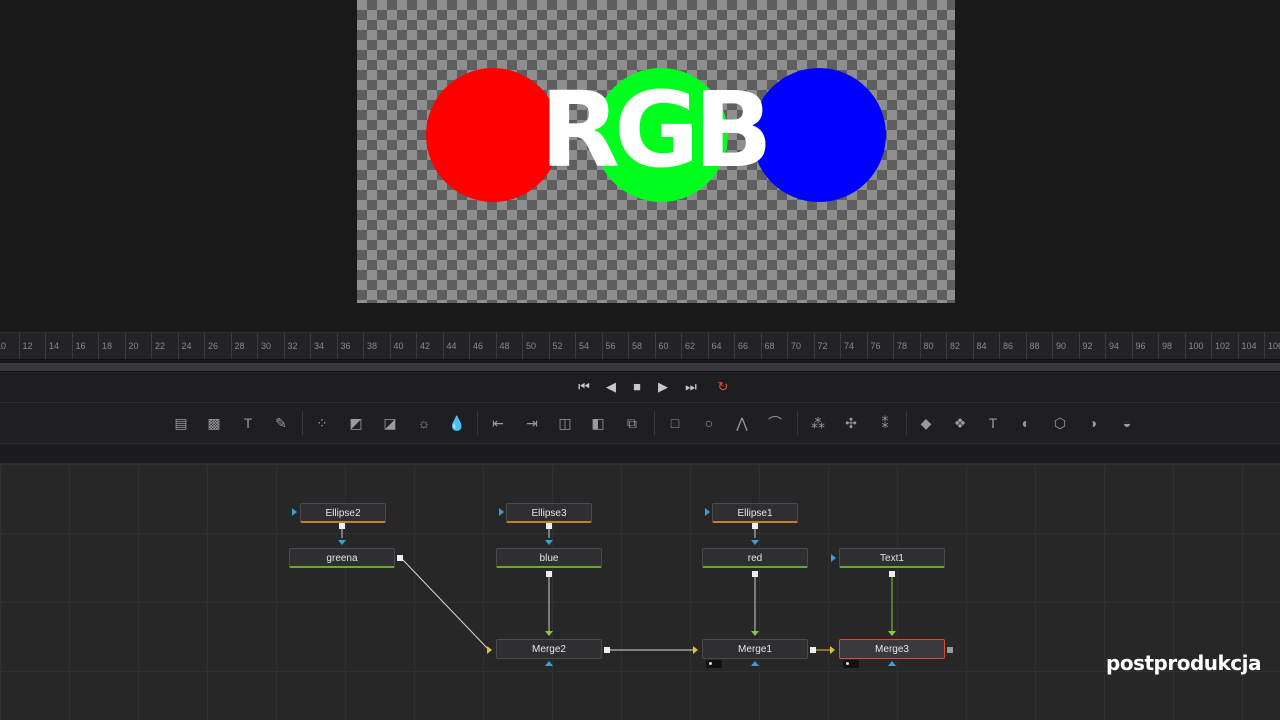 This screenshot has width=1280, height=720. What do you see at coordinates (214, 423) in the screenshot?
I see `fast-noise-icon: ▩` at bounding box center [214, 423].